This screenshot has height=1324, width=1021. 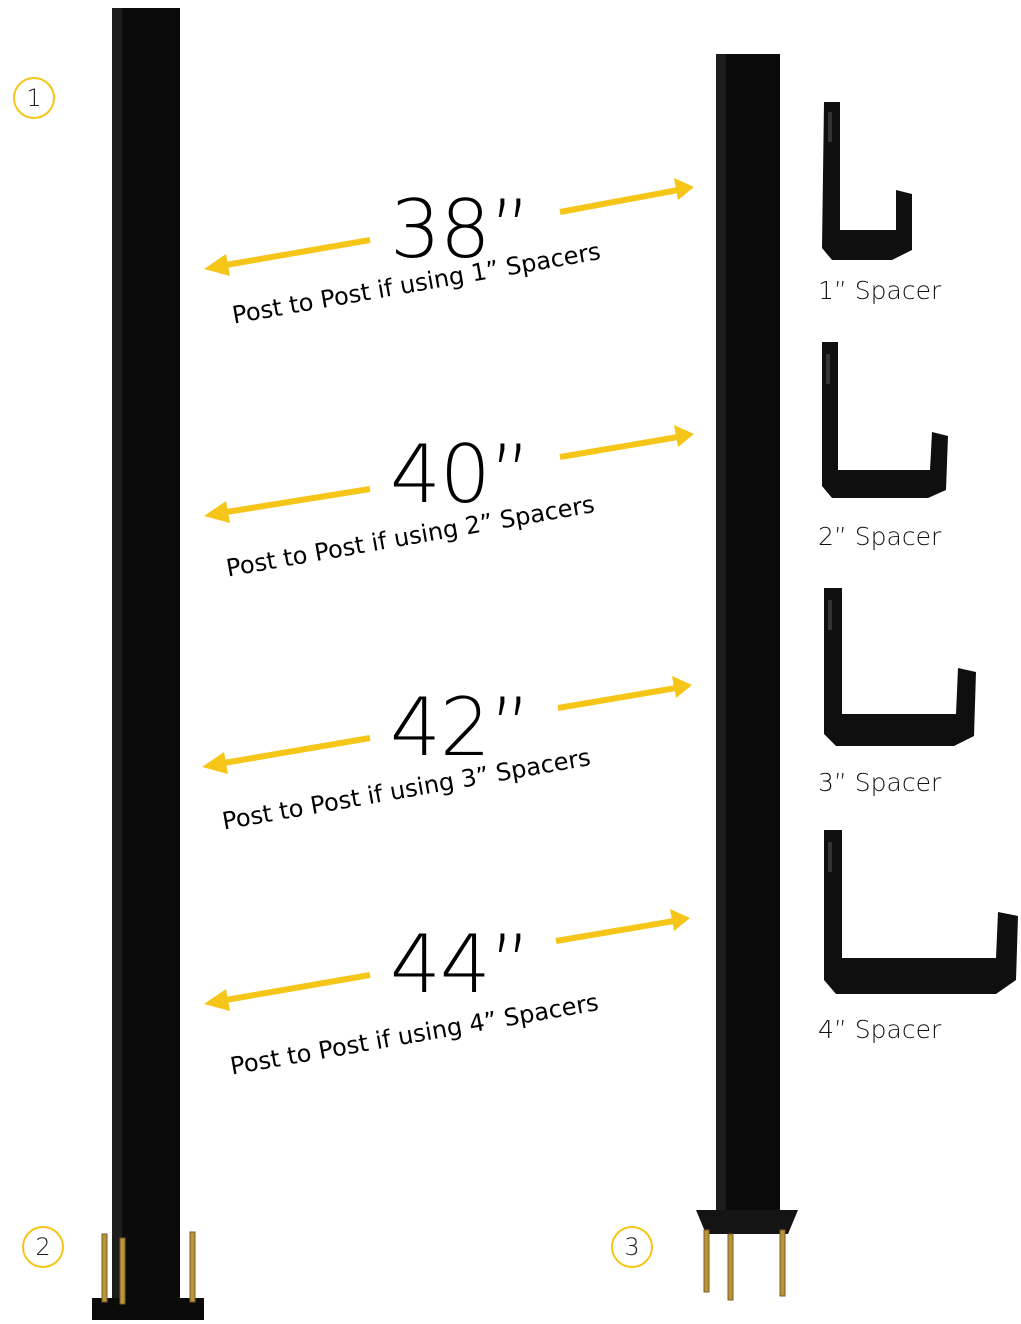 I want to click on measurement-38: 38” Post to Post if using 1” Spacers, so click(x=450, y=254).